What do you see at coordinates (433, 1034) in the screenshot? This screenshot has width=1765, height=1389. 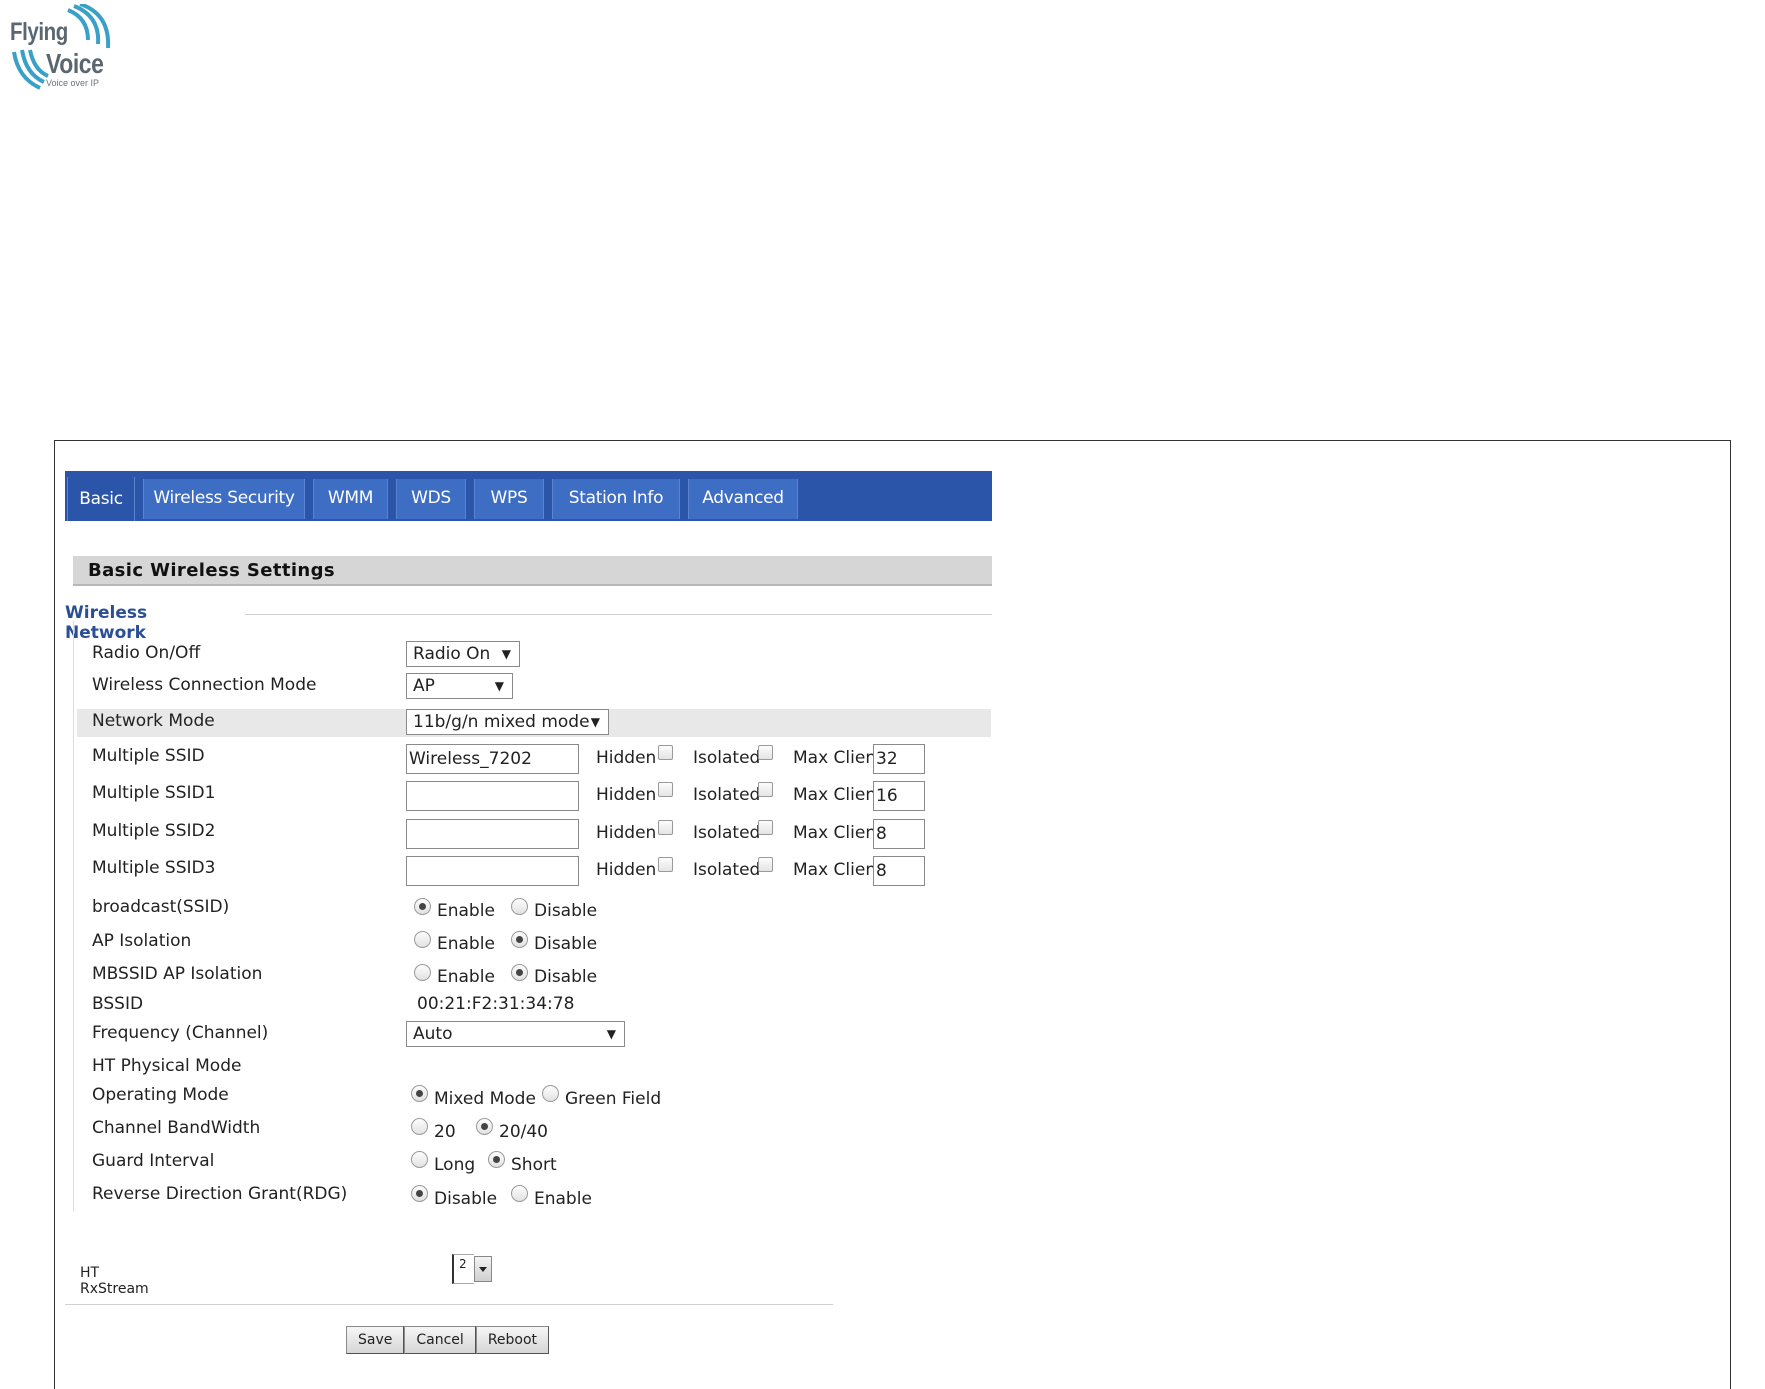 I see `frequency-value: Auto` at bounding box center [433, 1034].